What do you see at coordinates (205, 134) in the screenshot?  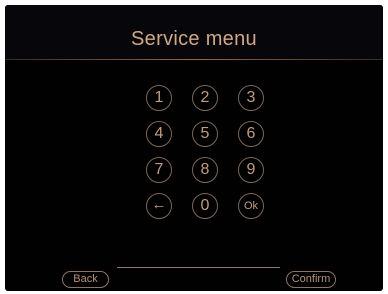 I see `key-5-button: 5` at bounding box center [205, 134].